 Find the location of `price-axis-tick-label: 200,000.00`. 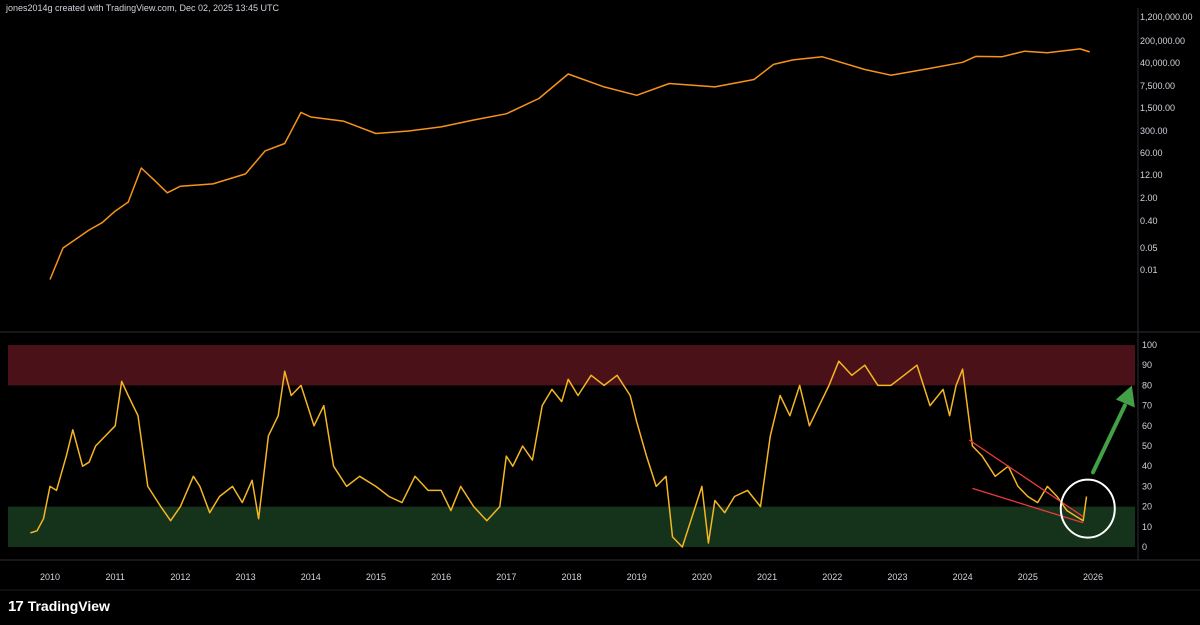

price-axis-tick-label: 200,000.00 is located at coordinates (1162, 41).